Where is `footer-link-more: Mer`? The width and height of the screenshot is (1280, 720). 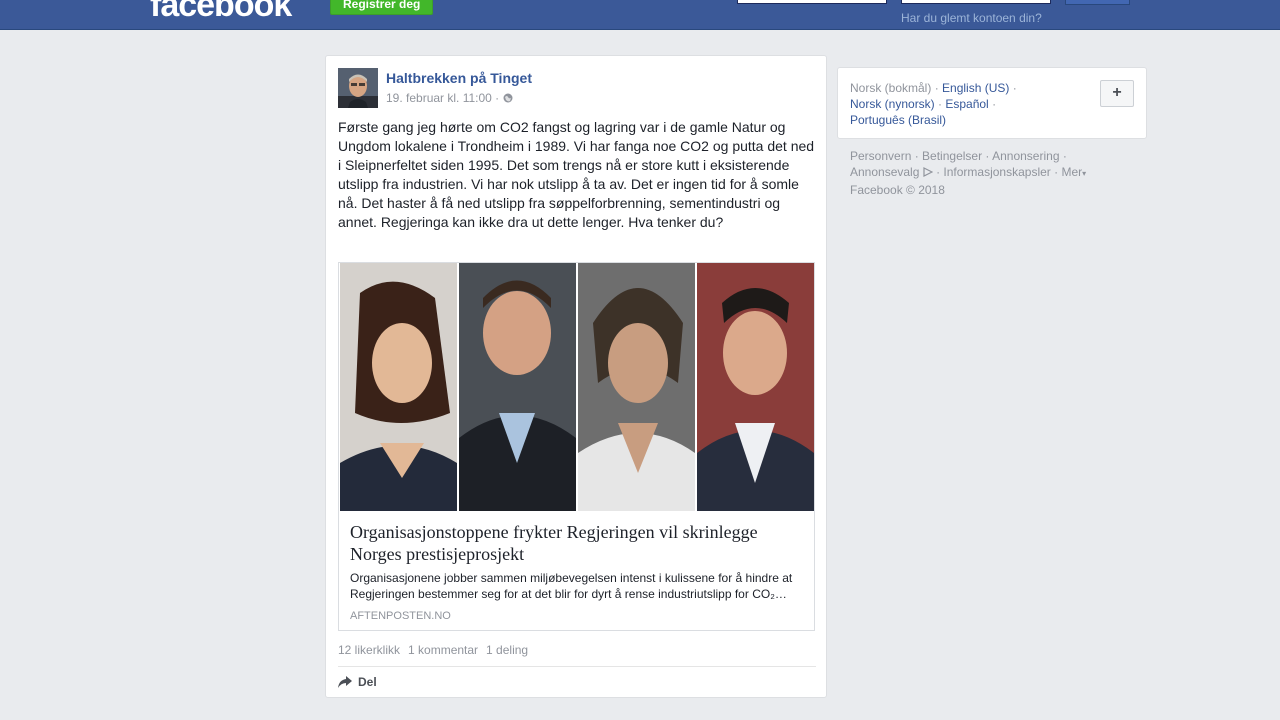 footer-link-more: Mer is located at coordinates (1071, 172).